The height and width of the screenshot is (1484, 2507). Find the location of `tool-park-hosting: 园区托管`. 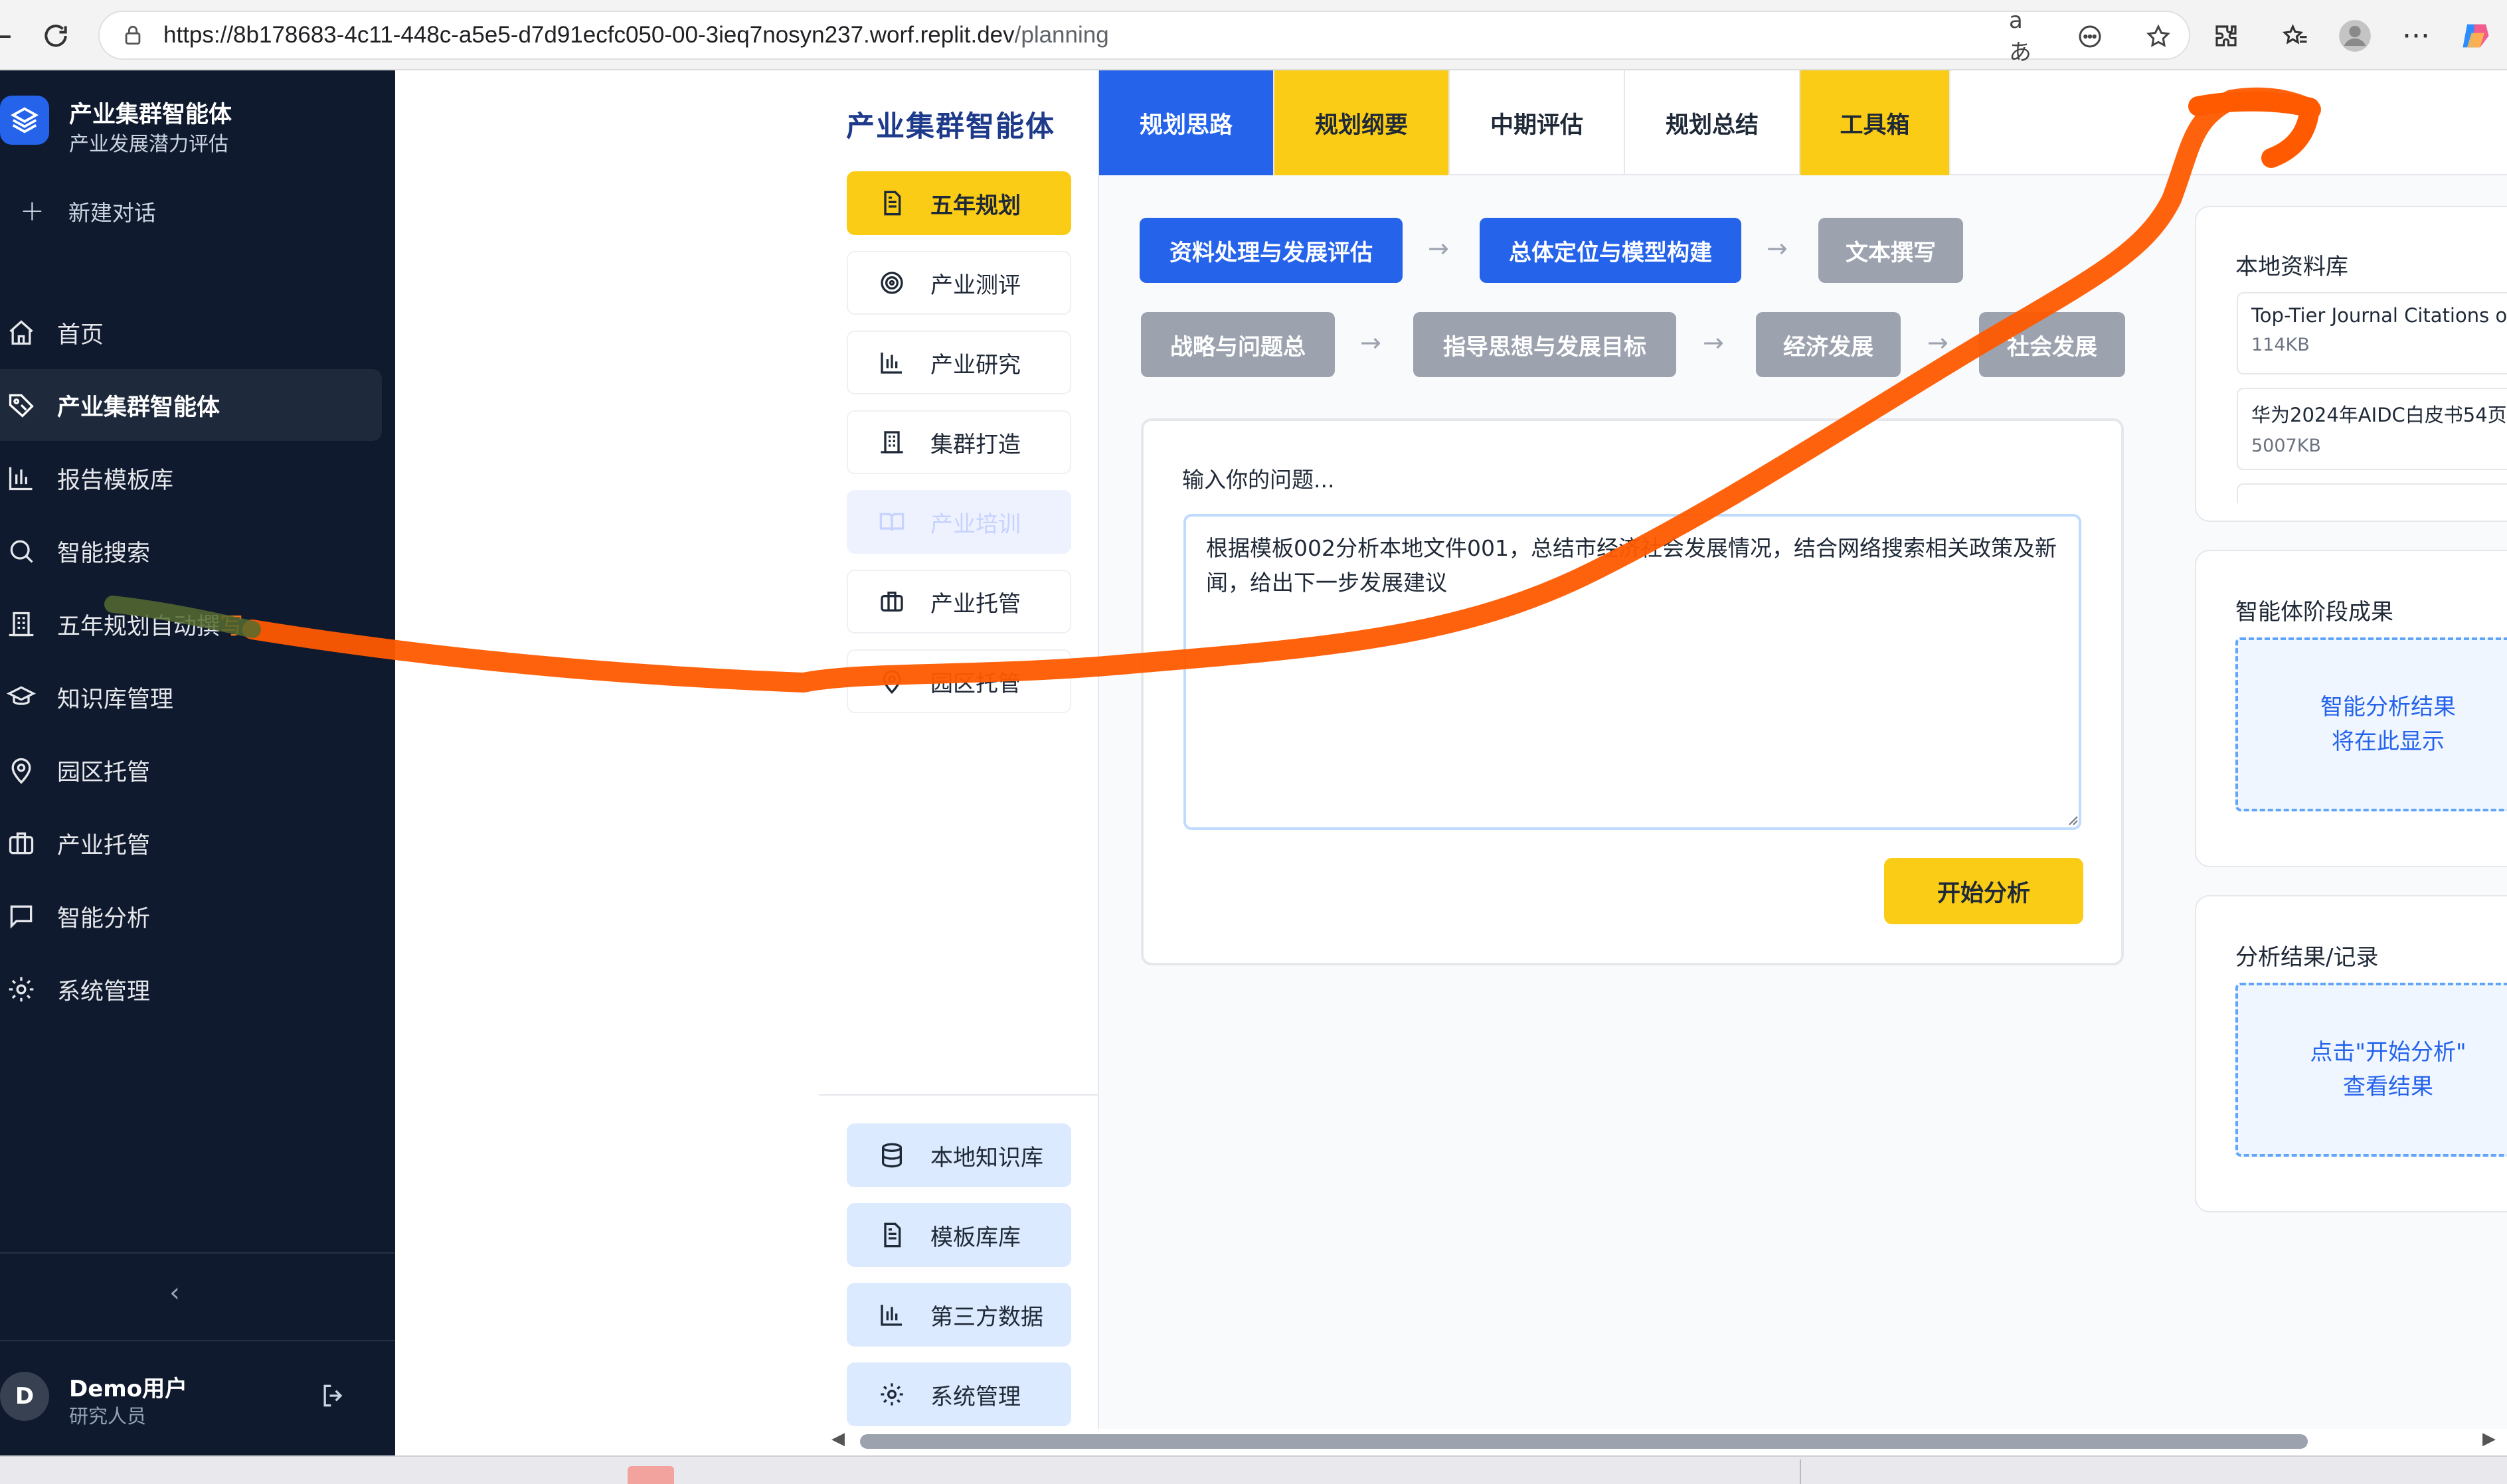

tool-park-hosting: 园区托管 is located at coordinates (959, 681).